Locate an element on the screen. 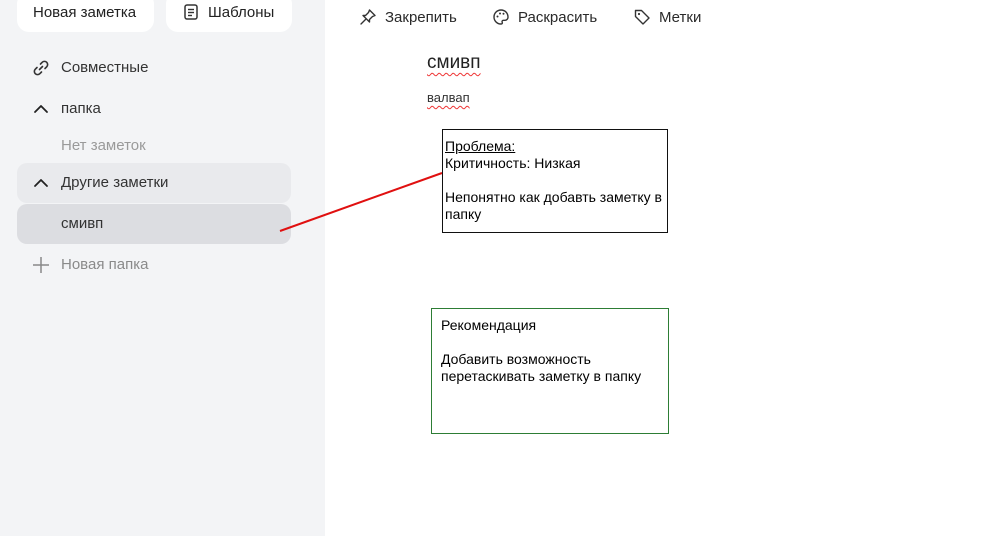 This screenshot has height=536, width=986. note-body: валвап is located at coordinates (448, 97).